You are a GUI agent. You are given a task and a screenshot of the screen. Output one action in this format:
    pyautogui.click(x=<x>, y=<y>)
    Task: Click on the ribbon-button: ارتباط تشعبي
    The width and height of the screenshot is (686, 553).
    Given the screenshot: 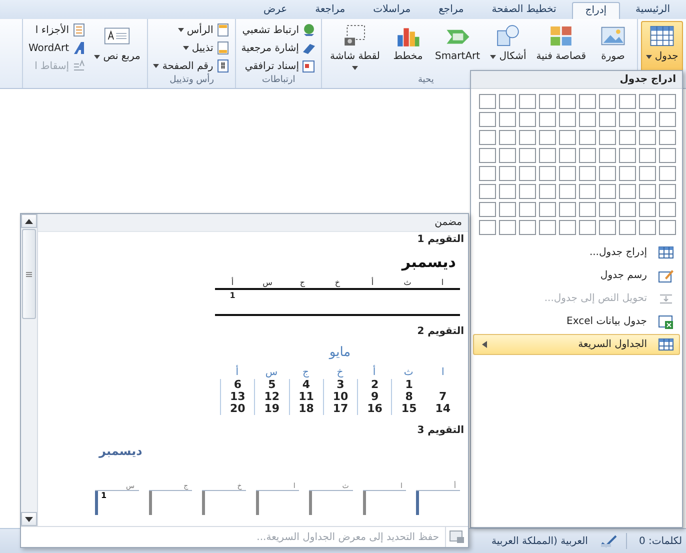 What is the action you would take?
    pyautogui.click(x=278, y=30)
    